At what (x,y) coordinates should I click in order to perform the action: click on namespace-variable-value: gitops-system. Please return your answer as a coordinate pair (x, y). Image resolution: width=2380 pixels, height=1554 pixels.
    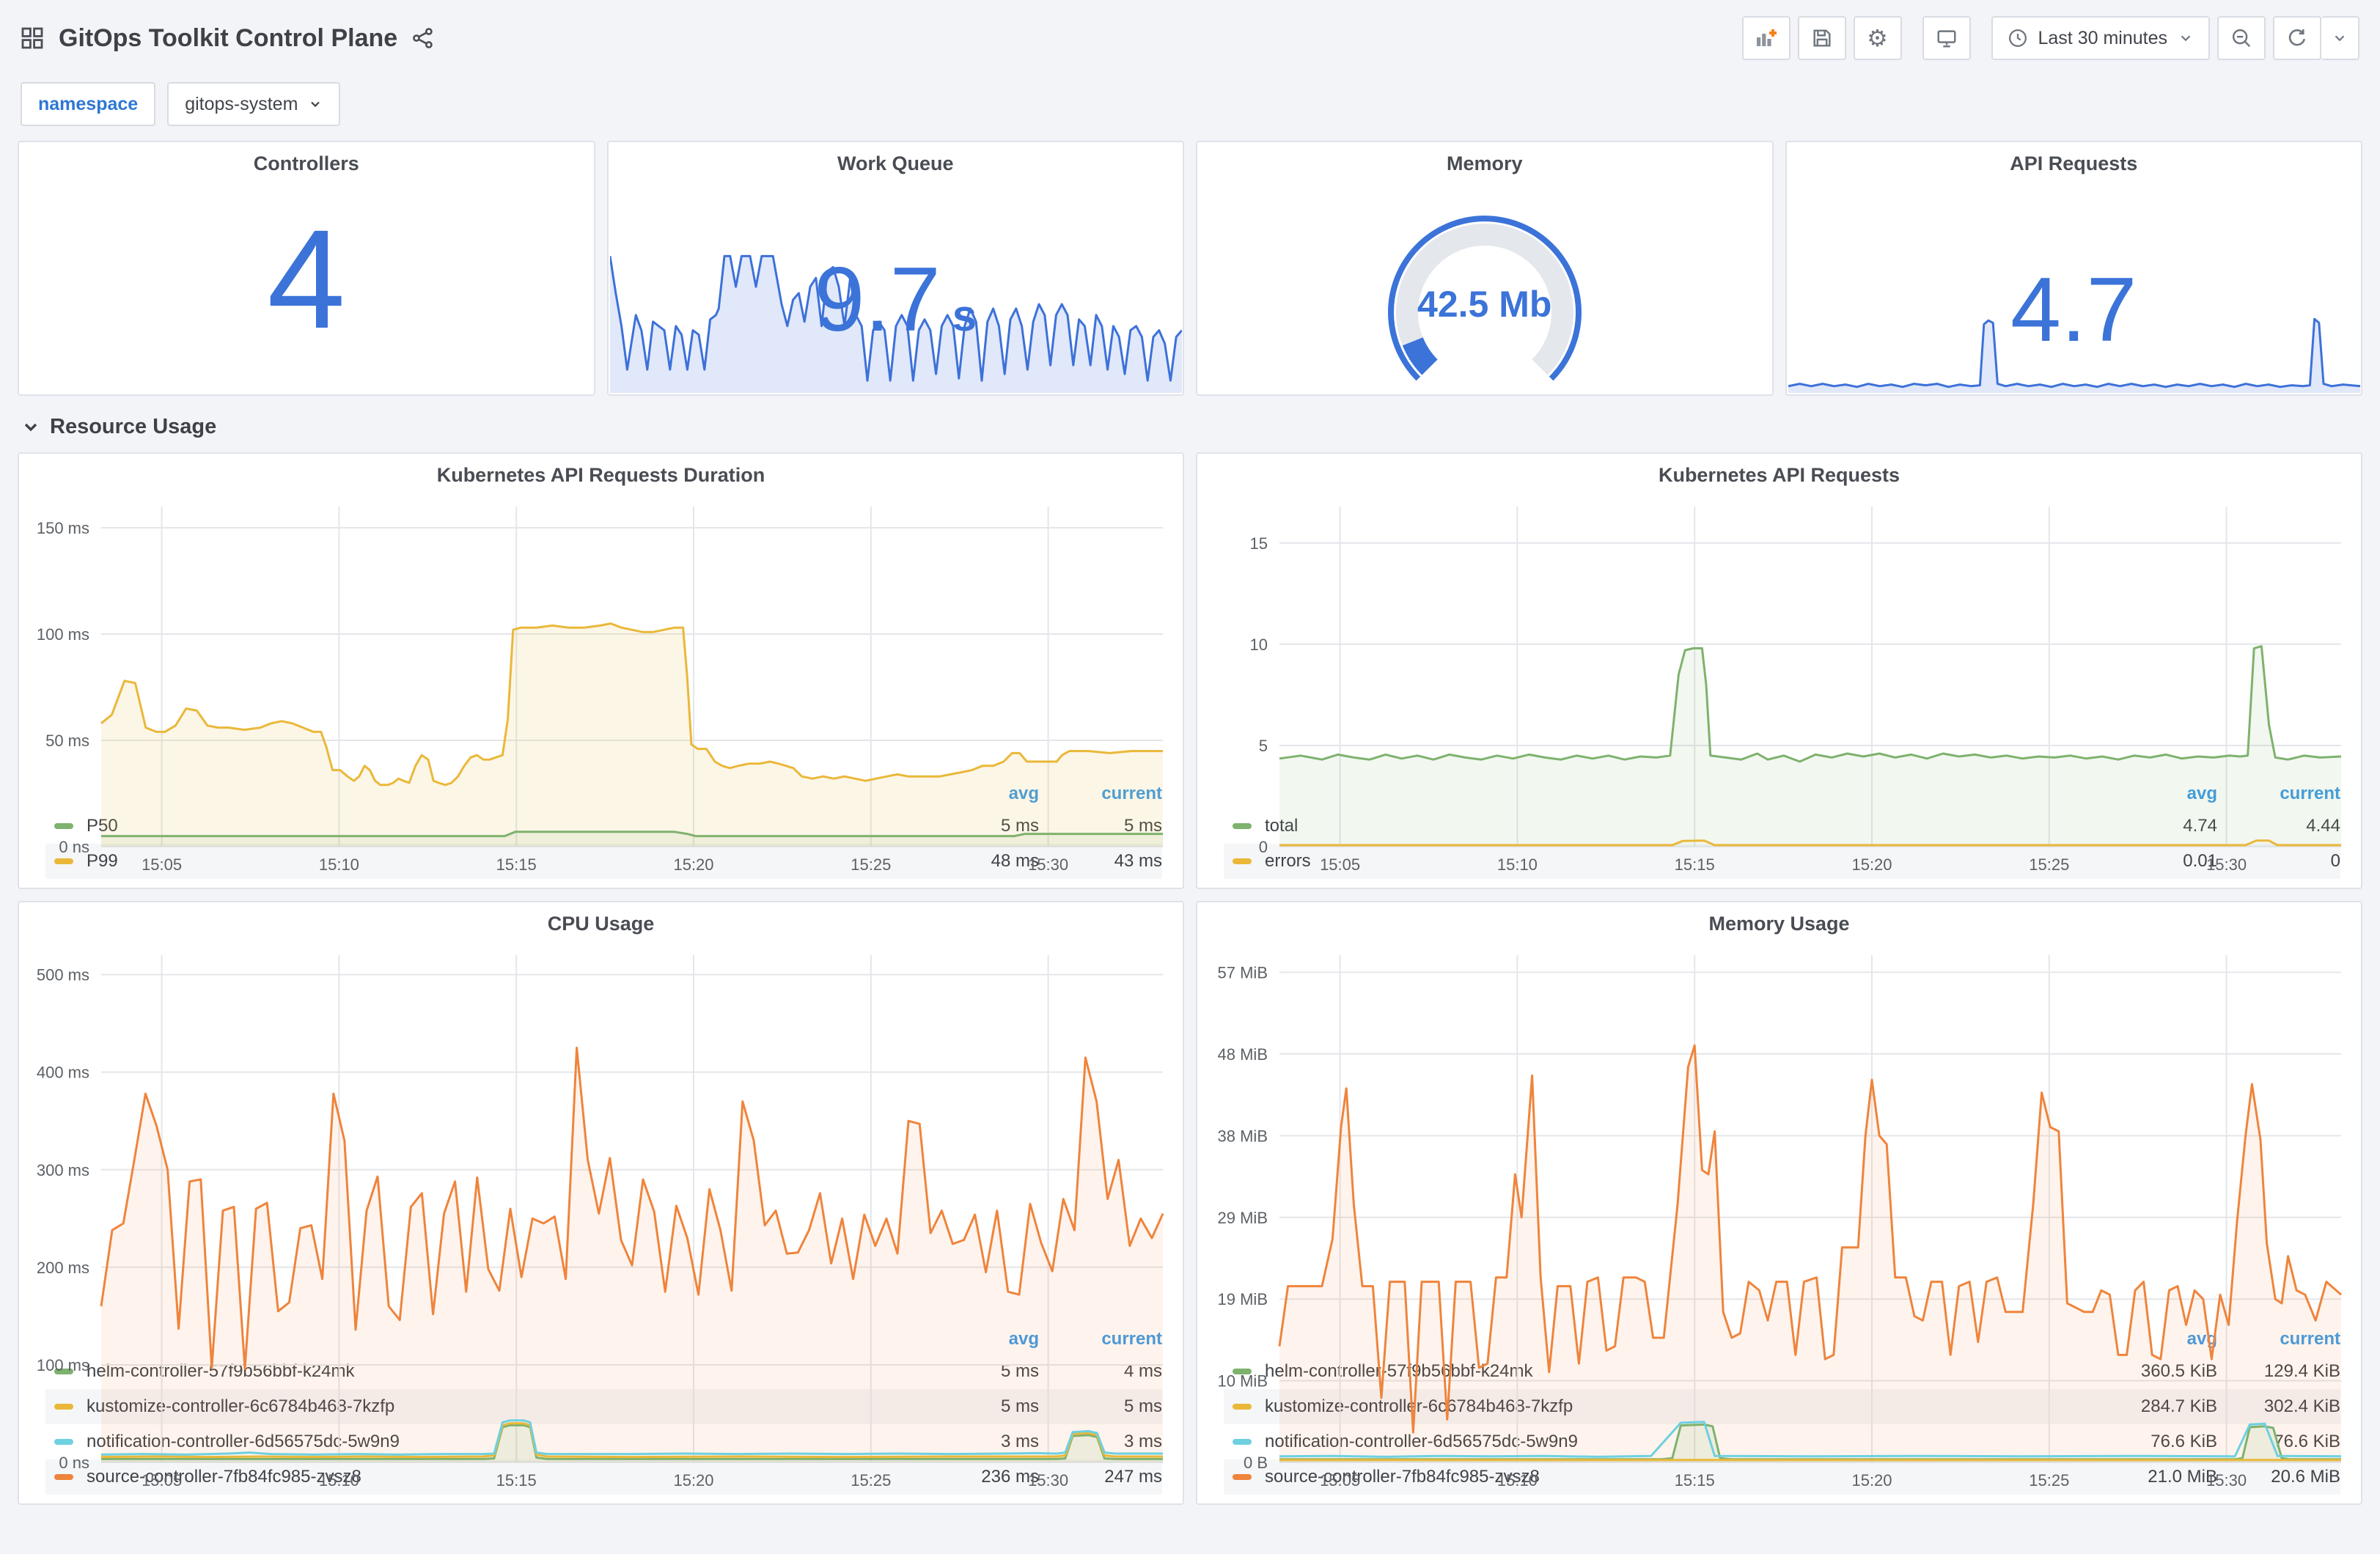
    Looking at the image, I should click on (241, 103).